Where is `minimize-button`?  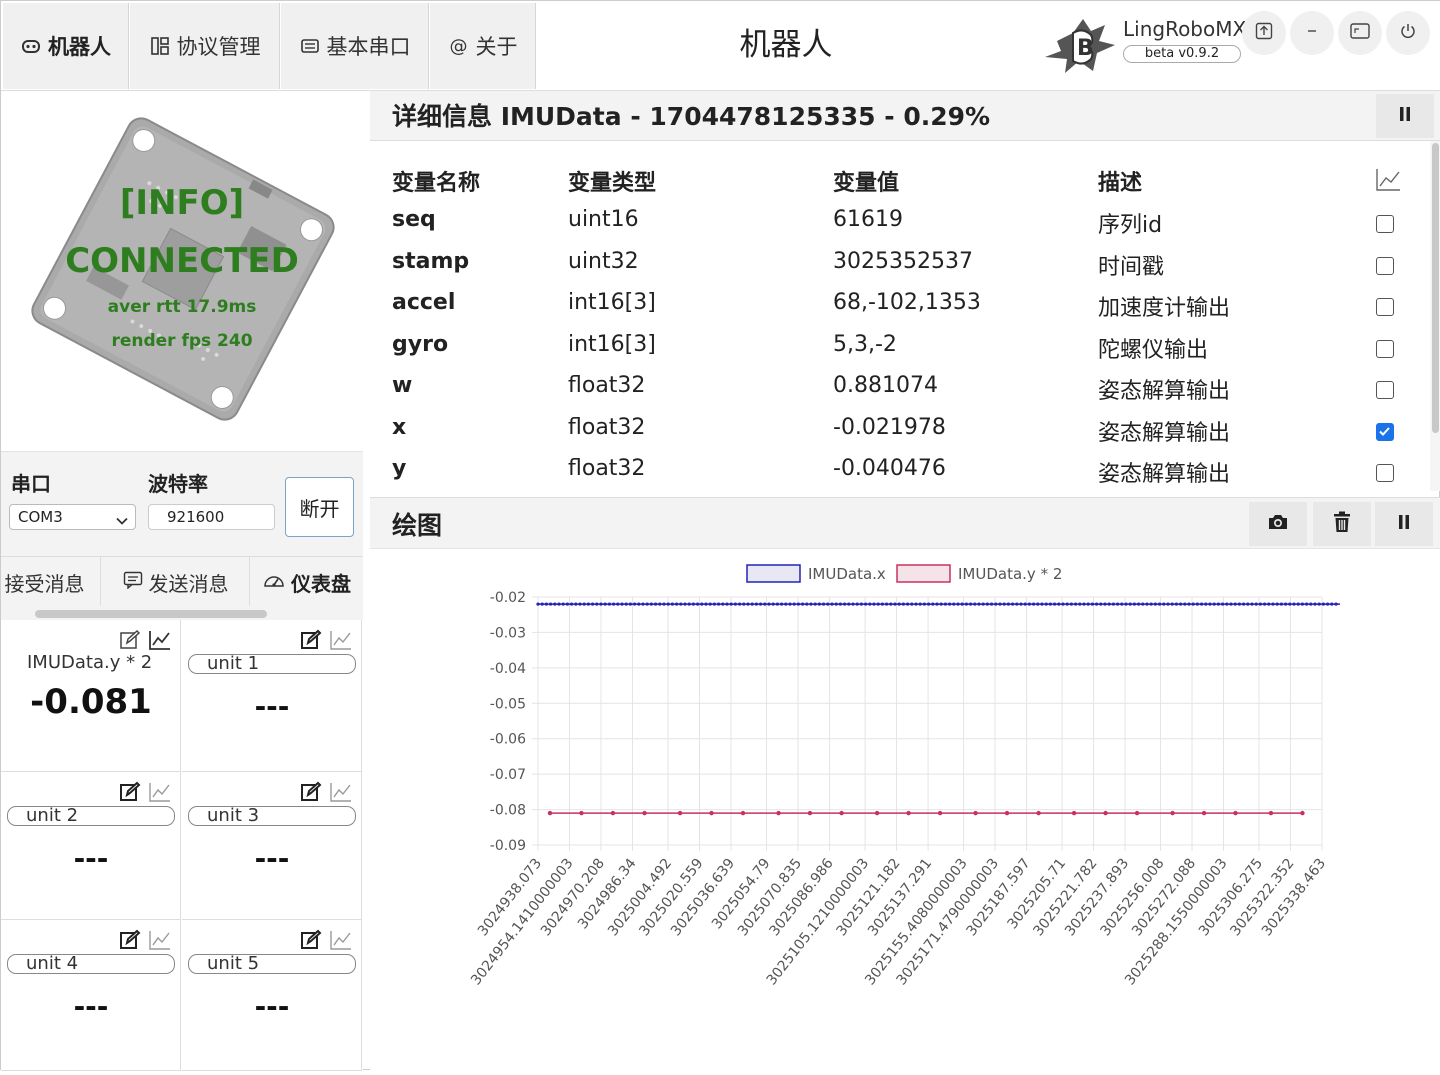
minimize-button is located at coordinates (1312, 33).